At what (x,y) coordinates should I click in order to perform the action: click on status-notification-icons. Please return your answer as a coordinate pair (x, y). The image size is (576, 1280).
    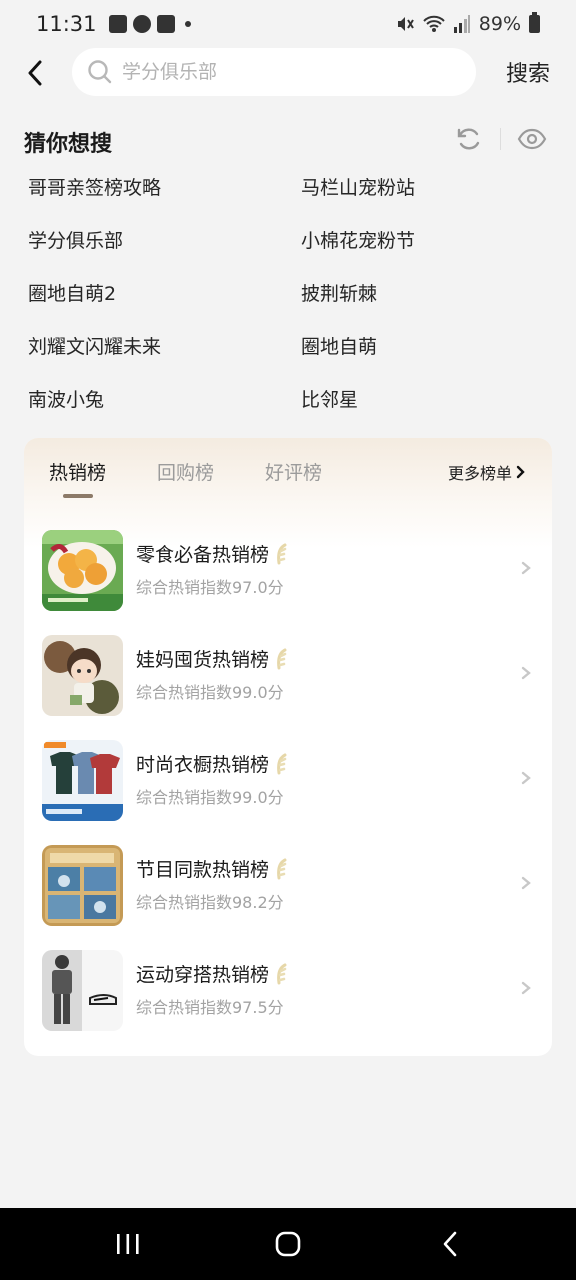
    Looking at the image, I should click on (149, 24).